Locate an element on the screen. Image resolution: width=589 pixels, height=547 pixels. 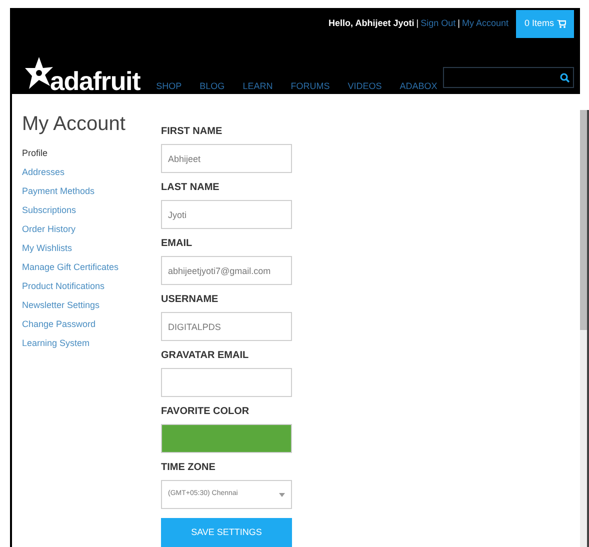
sidebar-link: Manage Gift Certificates is located at coordinates (91, 267).